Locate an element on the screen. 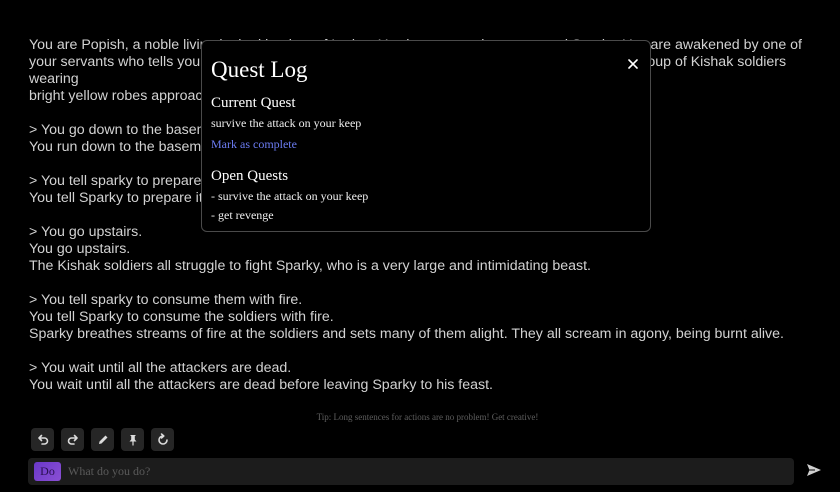 Image resolution: width=840 pixels, height=492 pixels. pin-icon is located at coordinates (132, 439).